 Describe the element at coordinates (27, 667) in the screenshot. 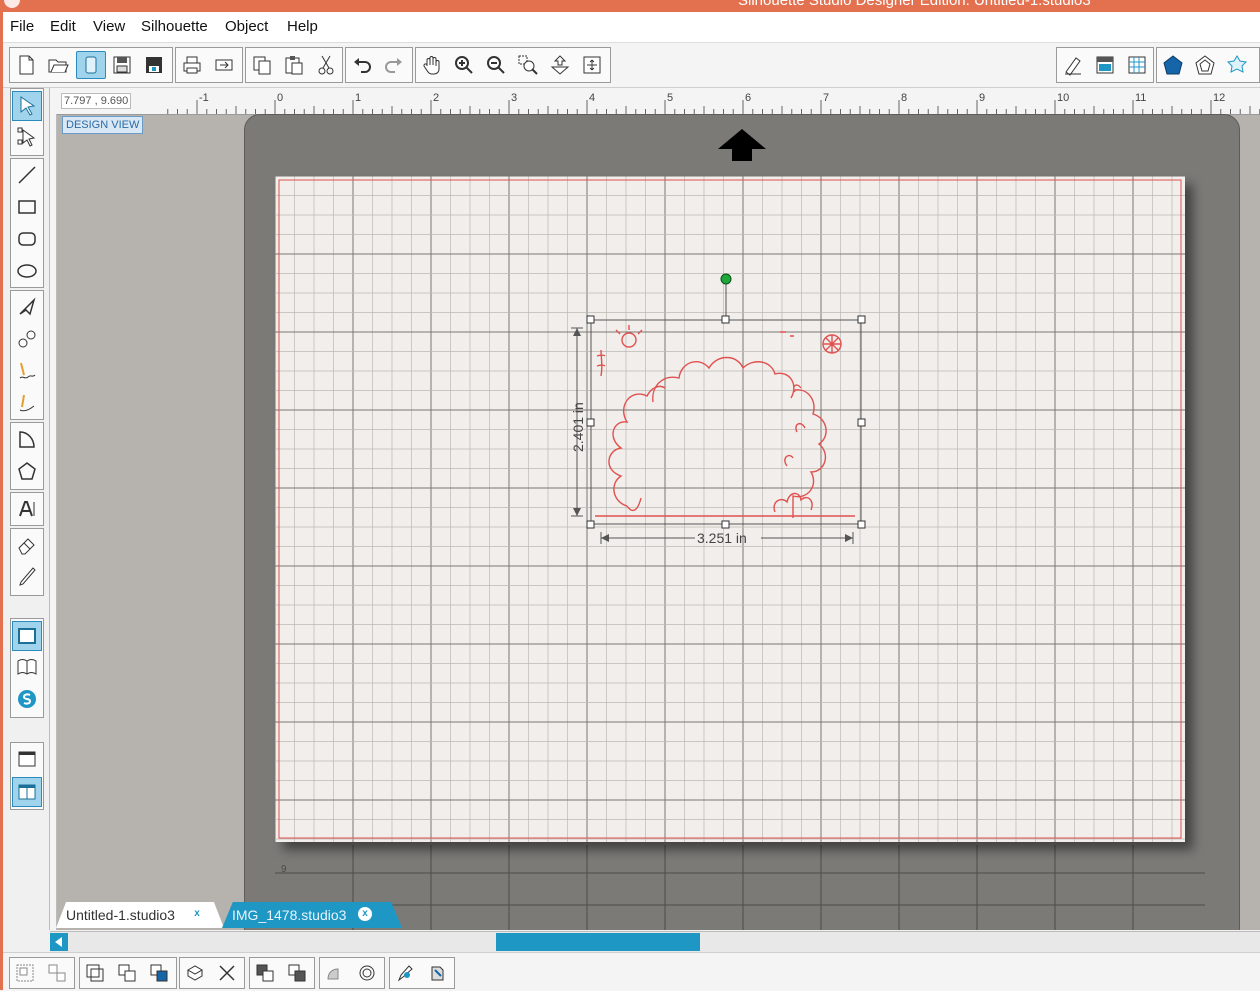

I see `library-icon` at that location.